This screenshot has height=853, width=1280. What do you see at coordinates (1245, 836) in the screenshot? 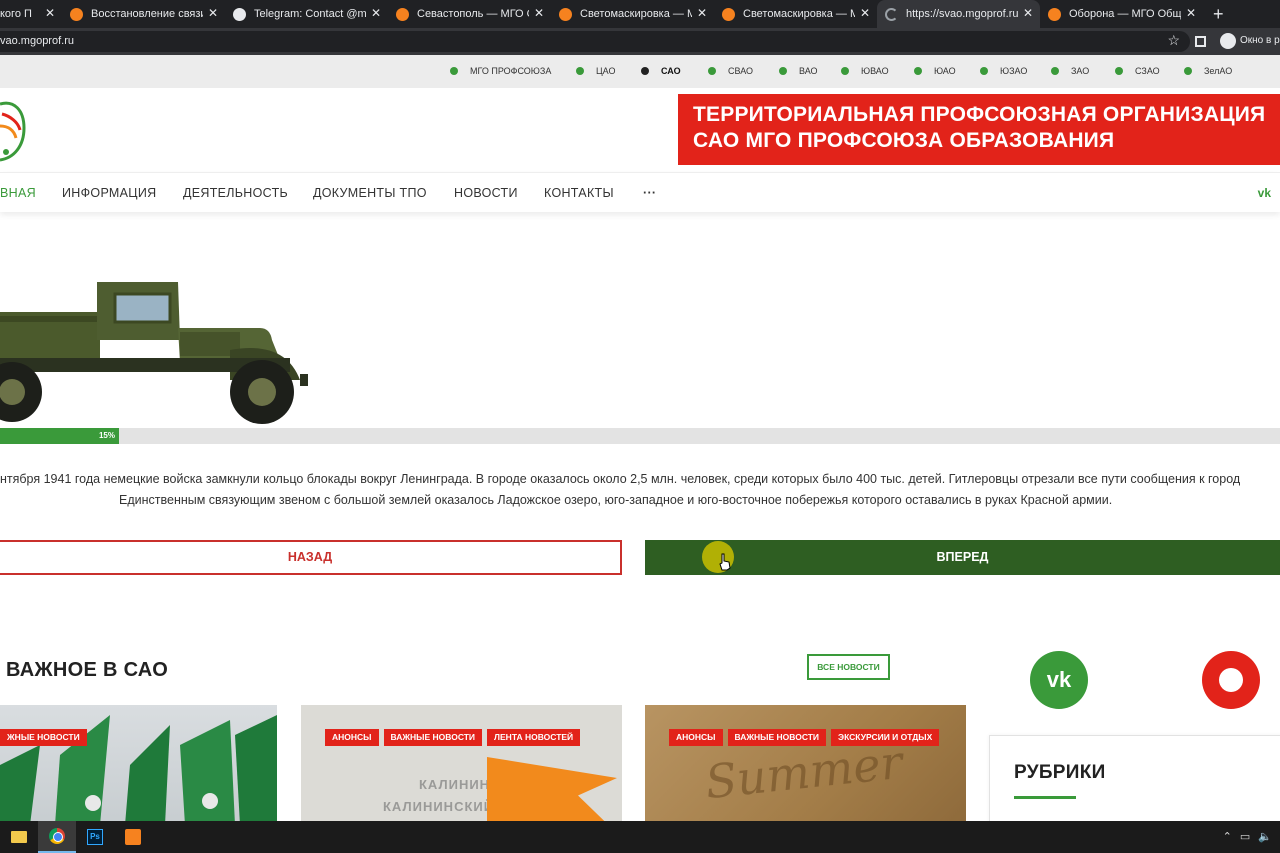
I see `network-icon: ▭` at bounding box center [1245, 836].